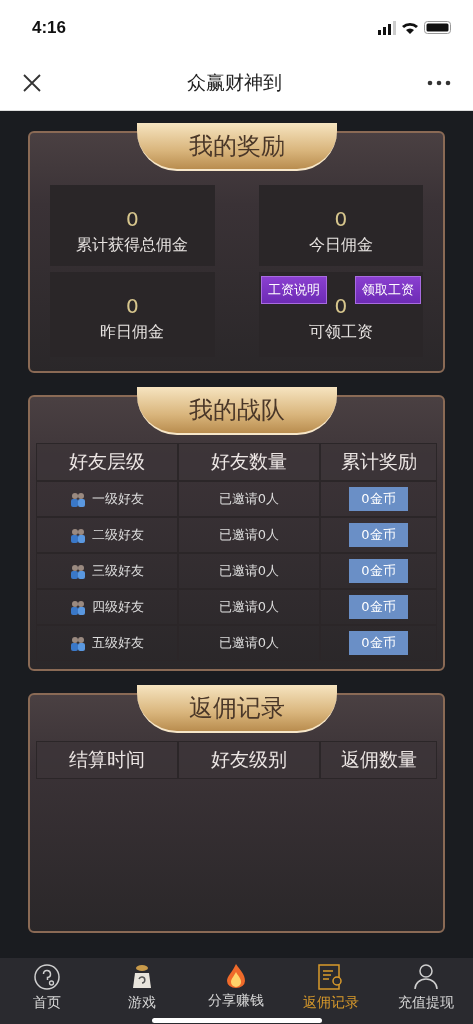  Describe the element at coordinates (340, 245) in the screenshot. I see `stat-label: 今日佣金` at that location.